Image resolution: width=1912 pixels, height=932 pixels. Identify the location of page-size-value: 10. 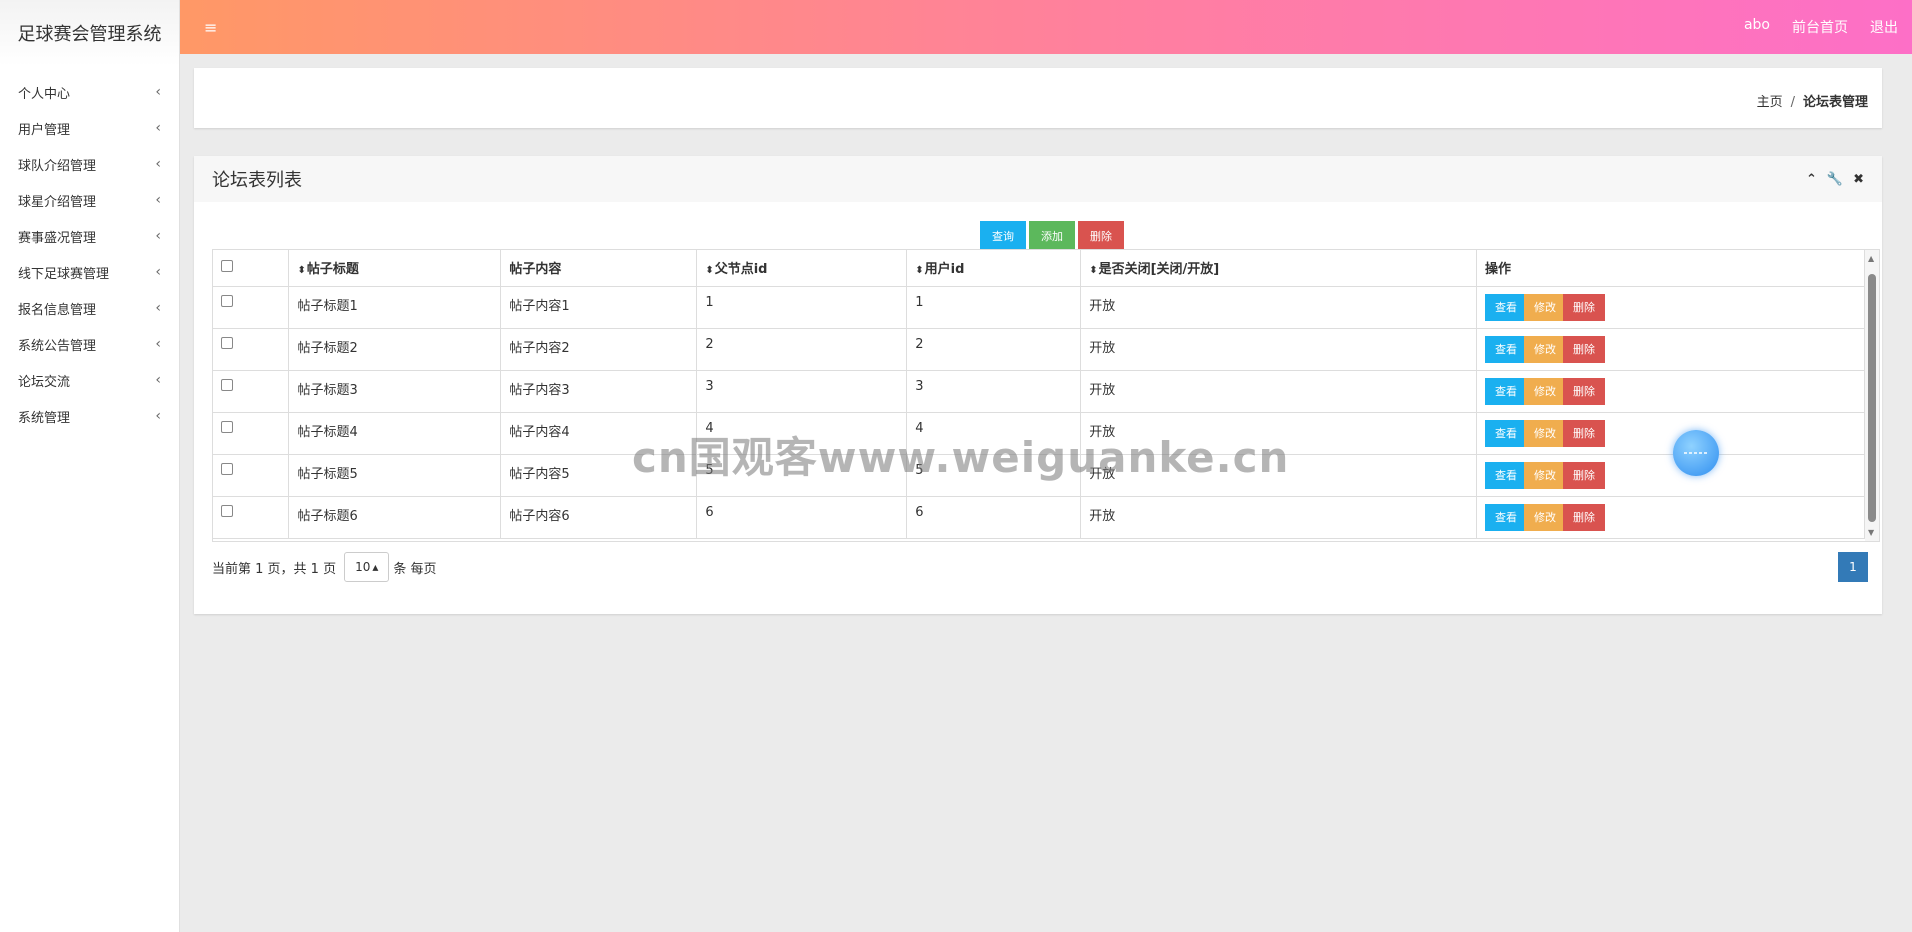
(363, 567).